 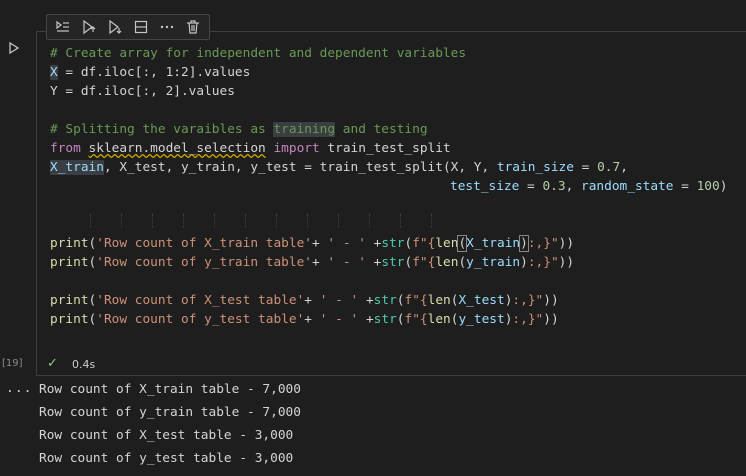 I want to click on execute-above-button, so click(x=89, y=27).